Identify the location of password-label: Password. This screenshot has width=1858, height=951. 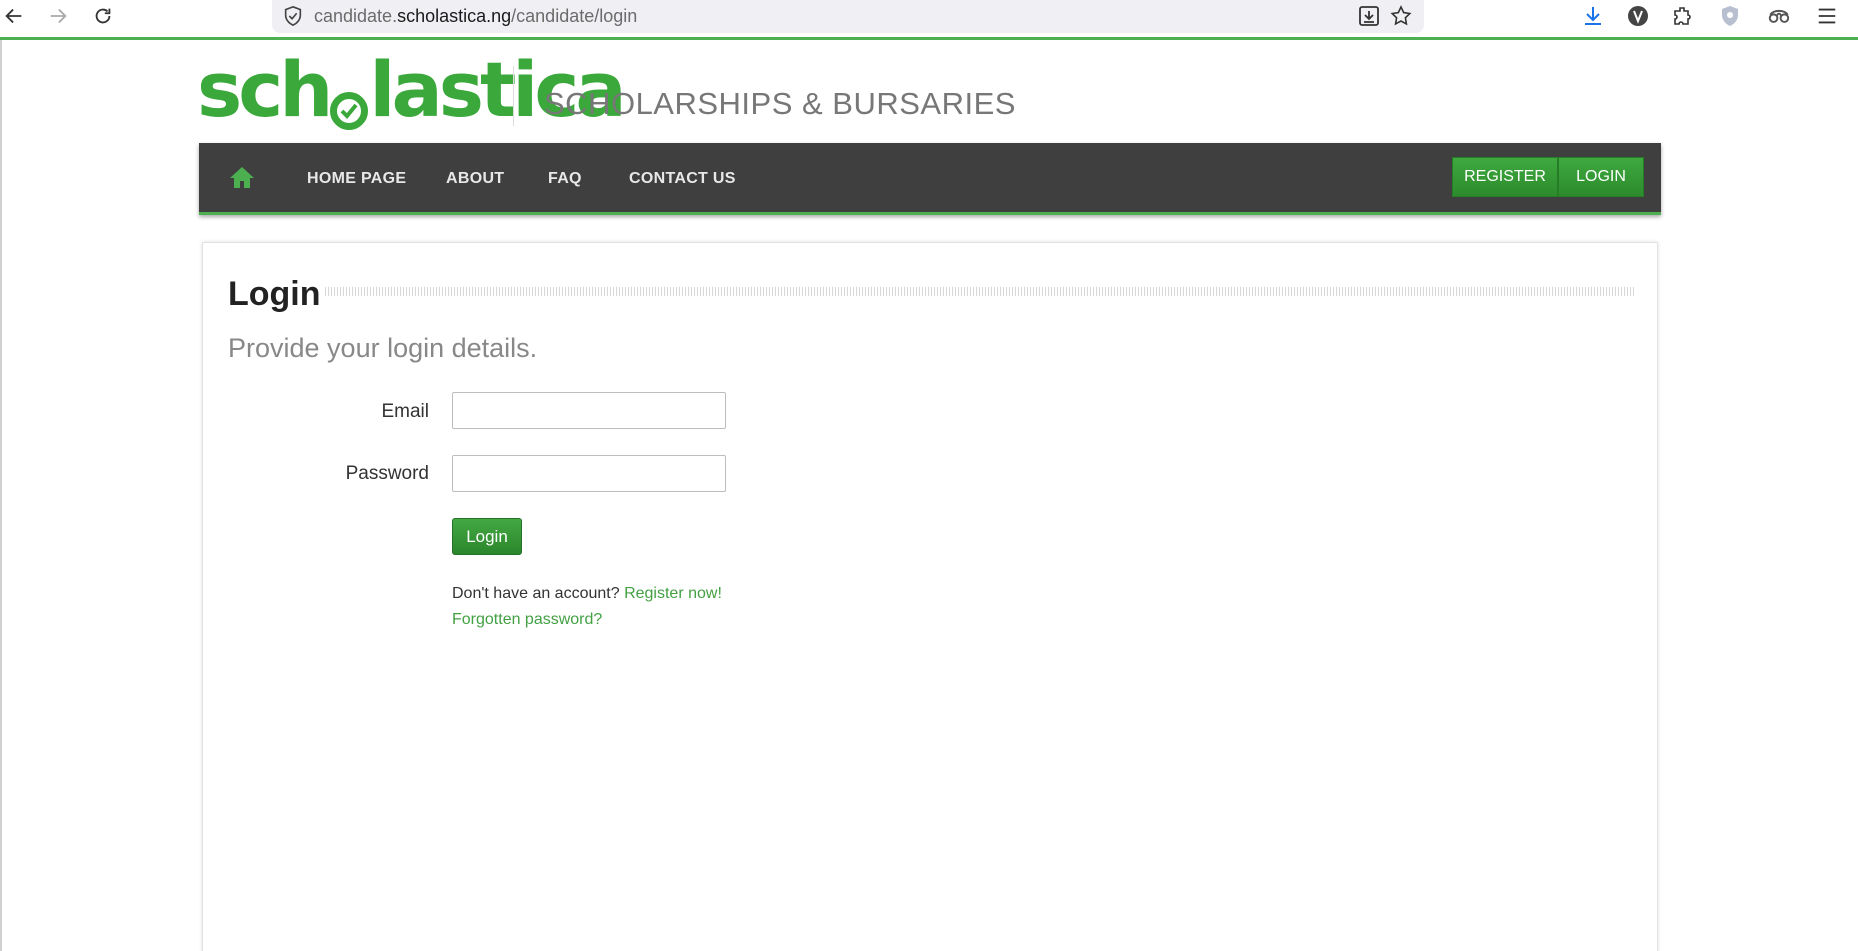
(387, 473).